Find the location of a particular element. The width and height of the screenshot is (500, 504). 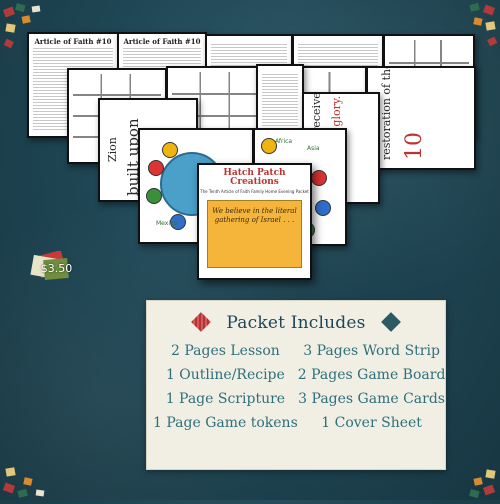

board-label-asia: Asia is located at coordinates (313, 148).